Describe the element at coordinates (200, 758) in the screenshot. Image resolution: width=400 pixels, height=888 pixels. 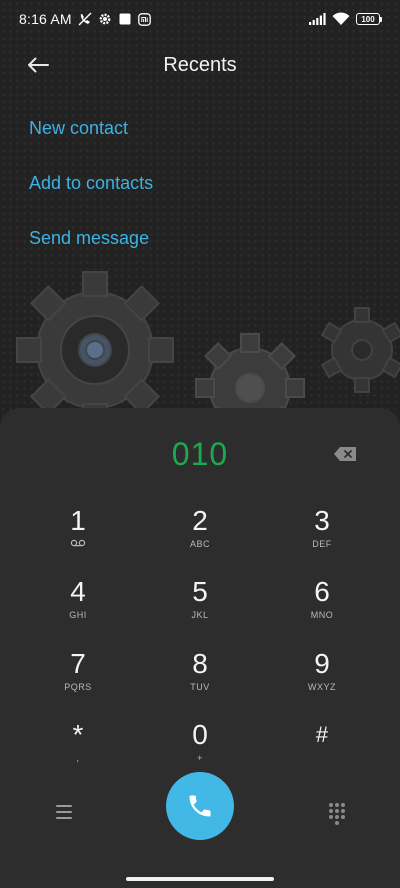
I see `key-letters: +` at that location.